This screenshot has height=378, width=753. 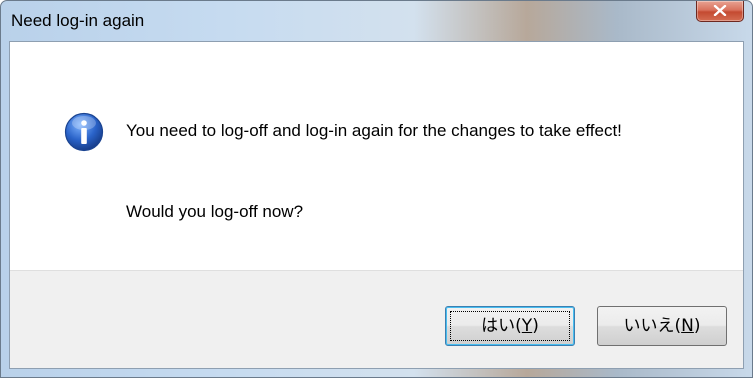 I want to click on focus-rectangle, so click(x=510, y=326).